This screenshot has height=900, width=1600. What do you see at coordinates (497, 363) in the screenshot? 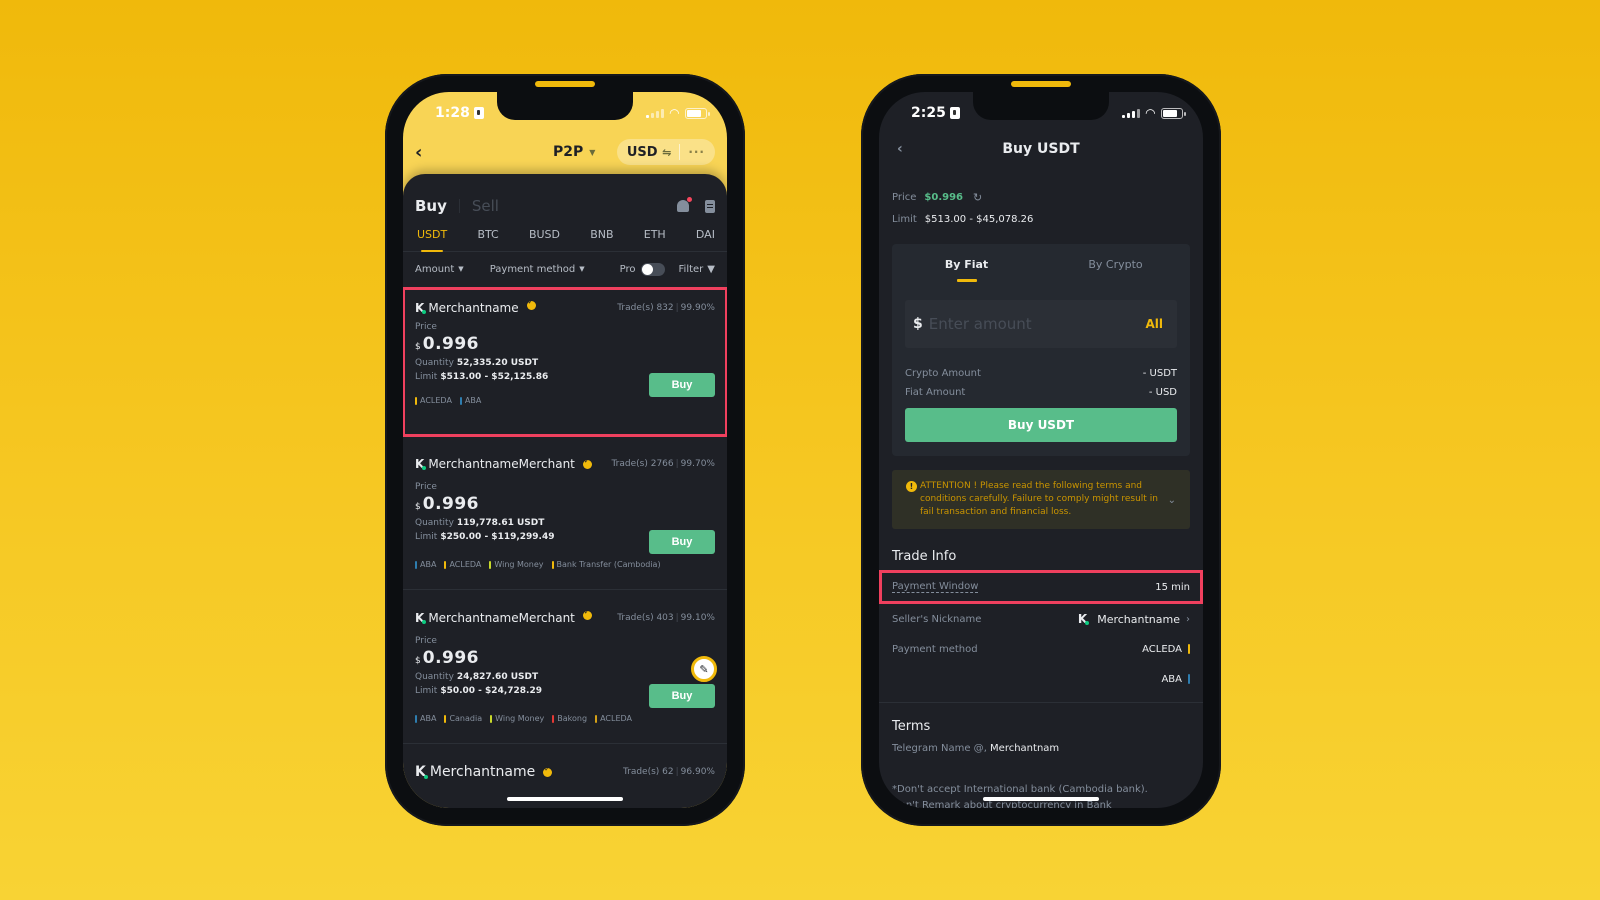
I see `quantity-value: 52,335.20 USDT` at bounding box center [497, 363].